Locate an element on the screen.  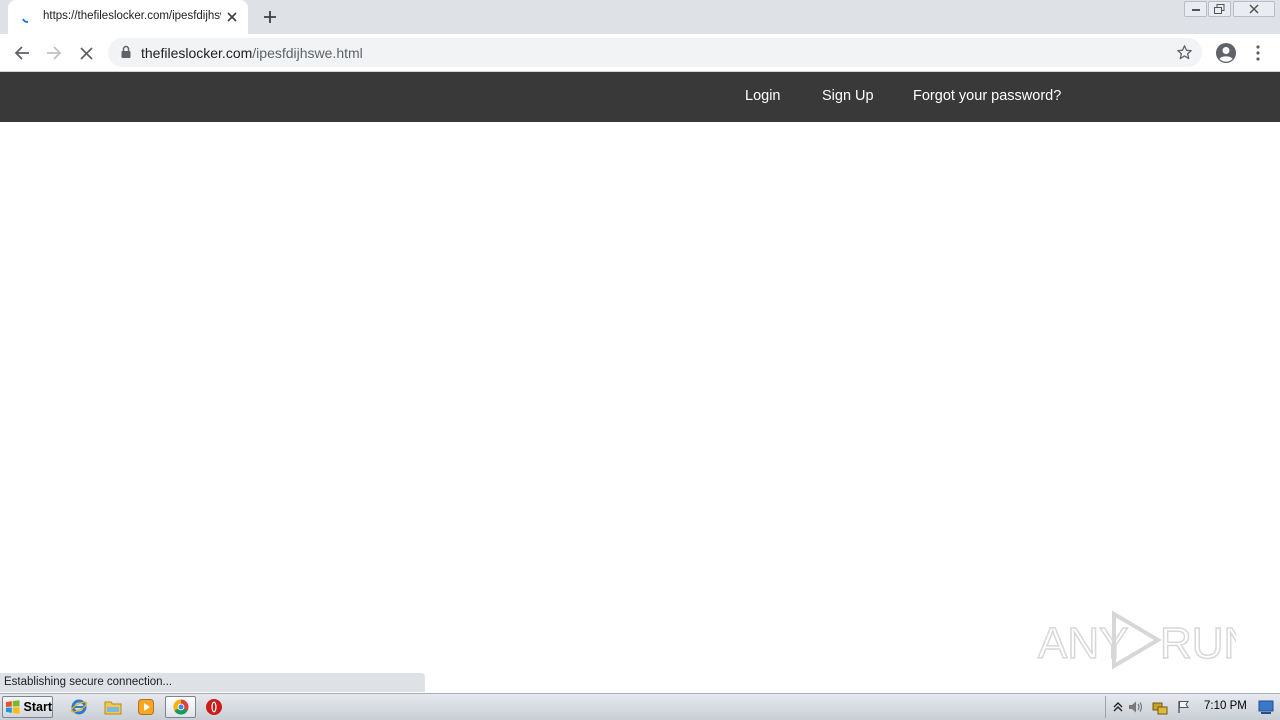
restore-icon is located at coordinates (1219, 9).